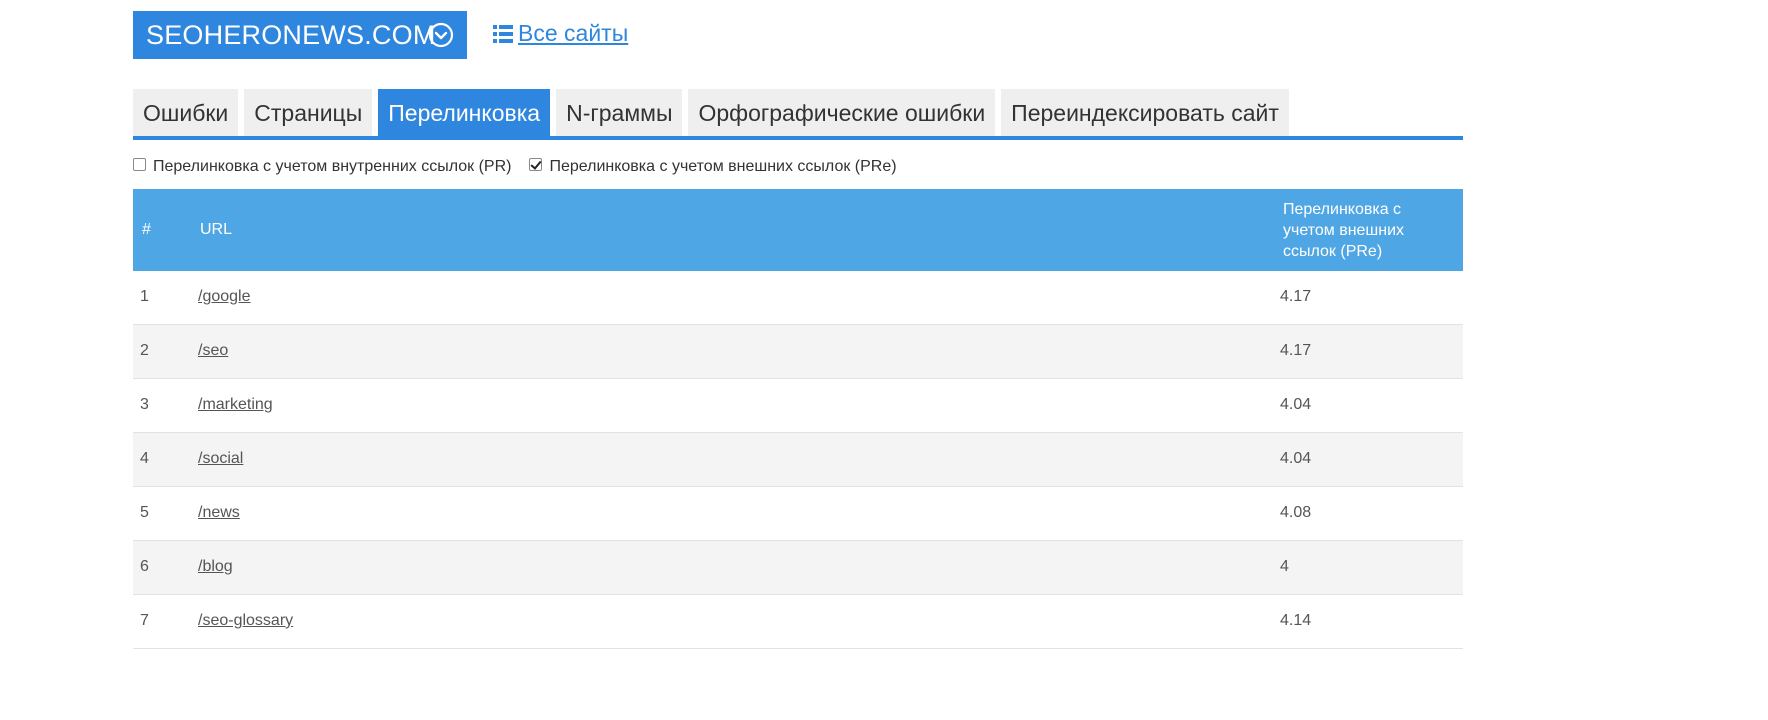 This screenshot has width=1768, height=720. Describe the element at coordinates (798, 406) in the screenshot. I see `table-row: 3 /marketing 4.04` at that location.